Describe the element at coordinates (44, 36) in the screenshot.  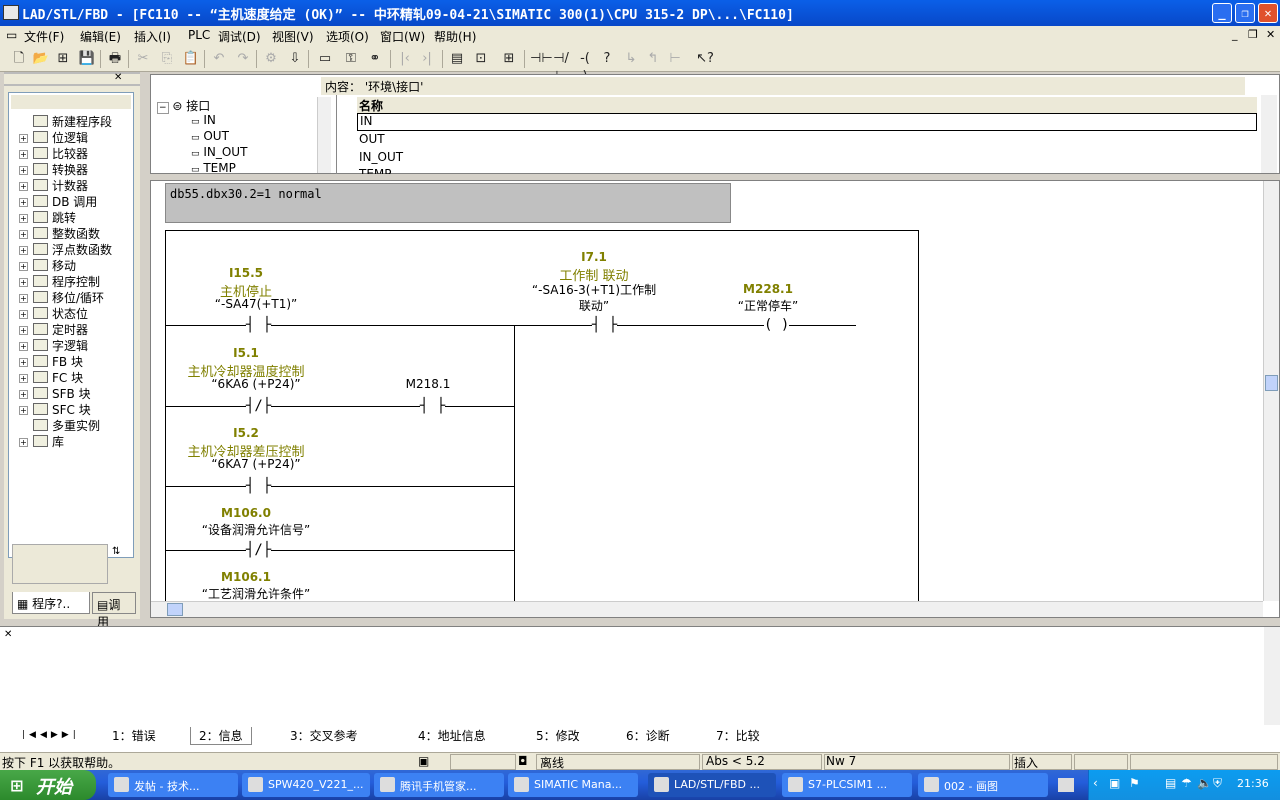
I see `menu-file: 文件(F)` at that location.